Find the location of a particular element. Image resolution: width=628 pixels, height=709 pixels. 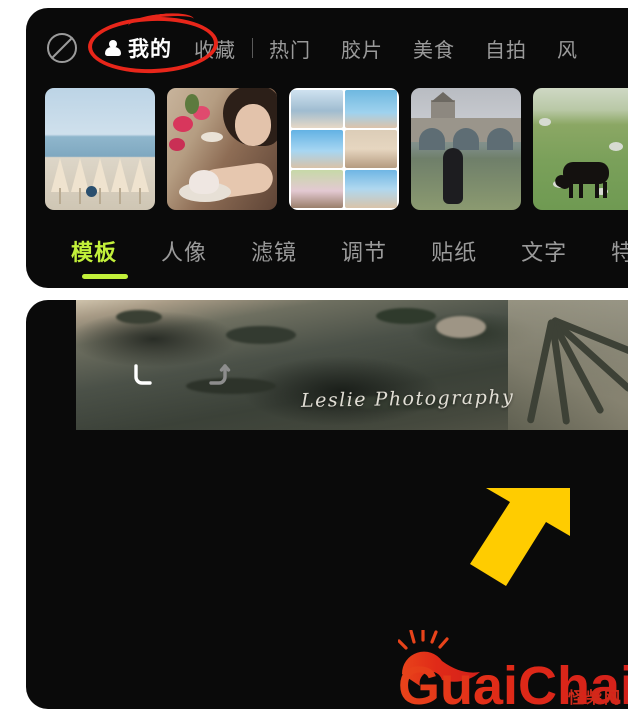

tab-adjust: 调节 is located at coordinates (364, 251).